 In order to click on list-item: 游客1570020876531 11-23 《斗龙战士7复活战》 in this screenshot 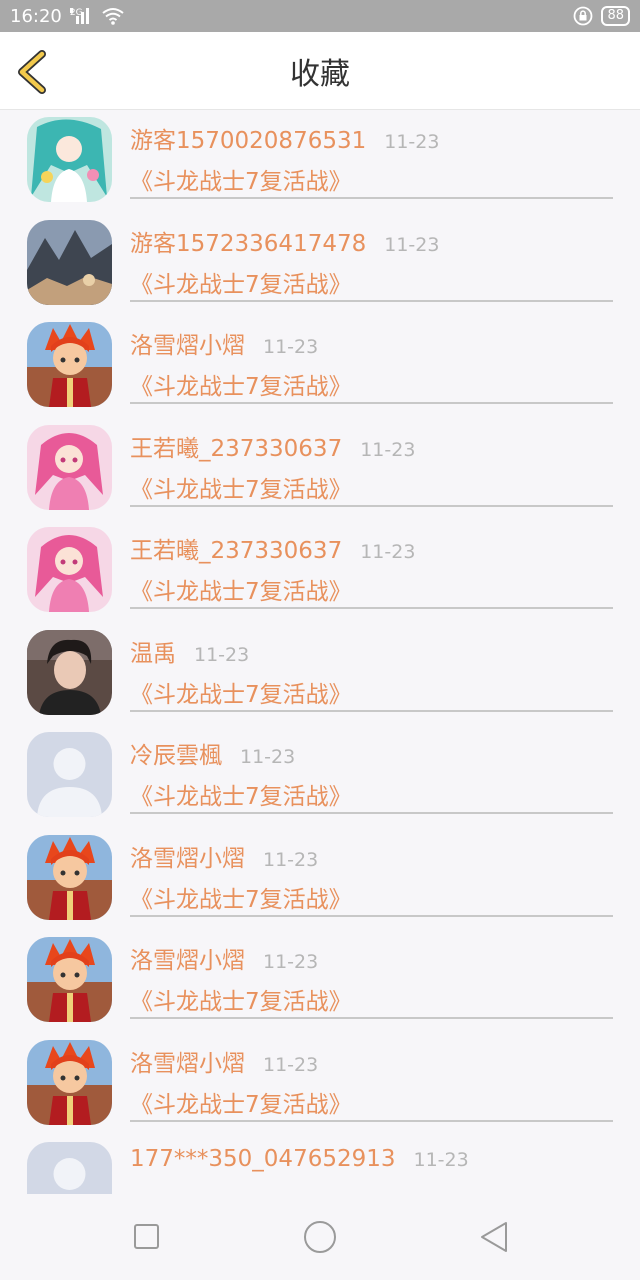, I will do `click(320, 161)`.